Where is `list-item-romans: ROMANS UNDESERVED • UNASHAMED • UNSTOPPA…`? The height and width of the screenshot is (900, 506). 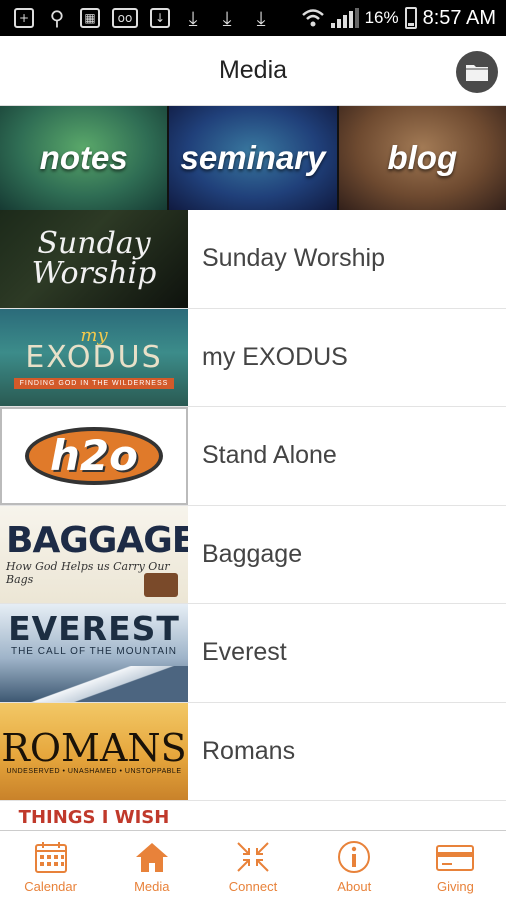 list-item-romans: ROMANS UNDESERVED • UNASHAMED • UNSTOPPA… is located at coordinates (253, 751).